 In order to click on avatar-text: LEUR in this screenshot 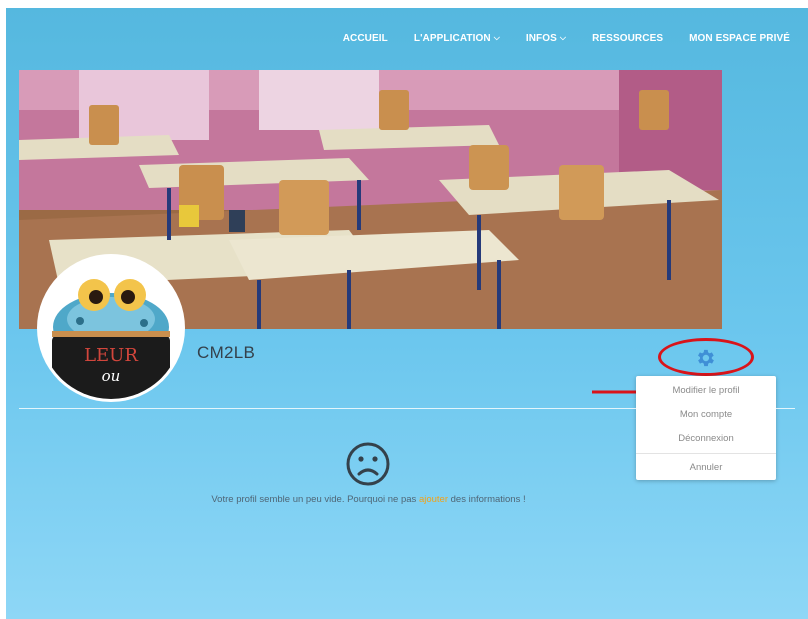, I will do `click(111, 355)`.